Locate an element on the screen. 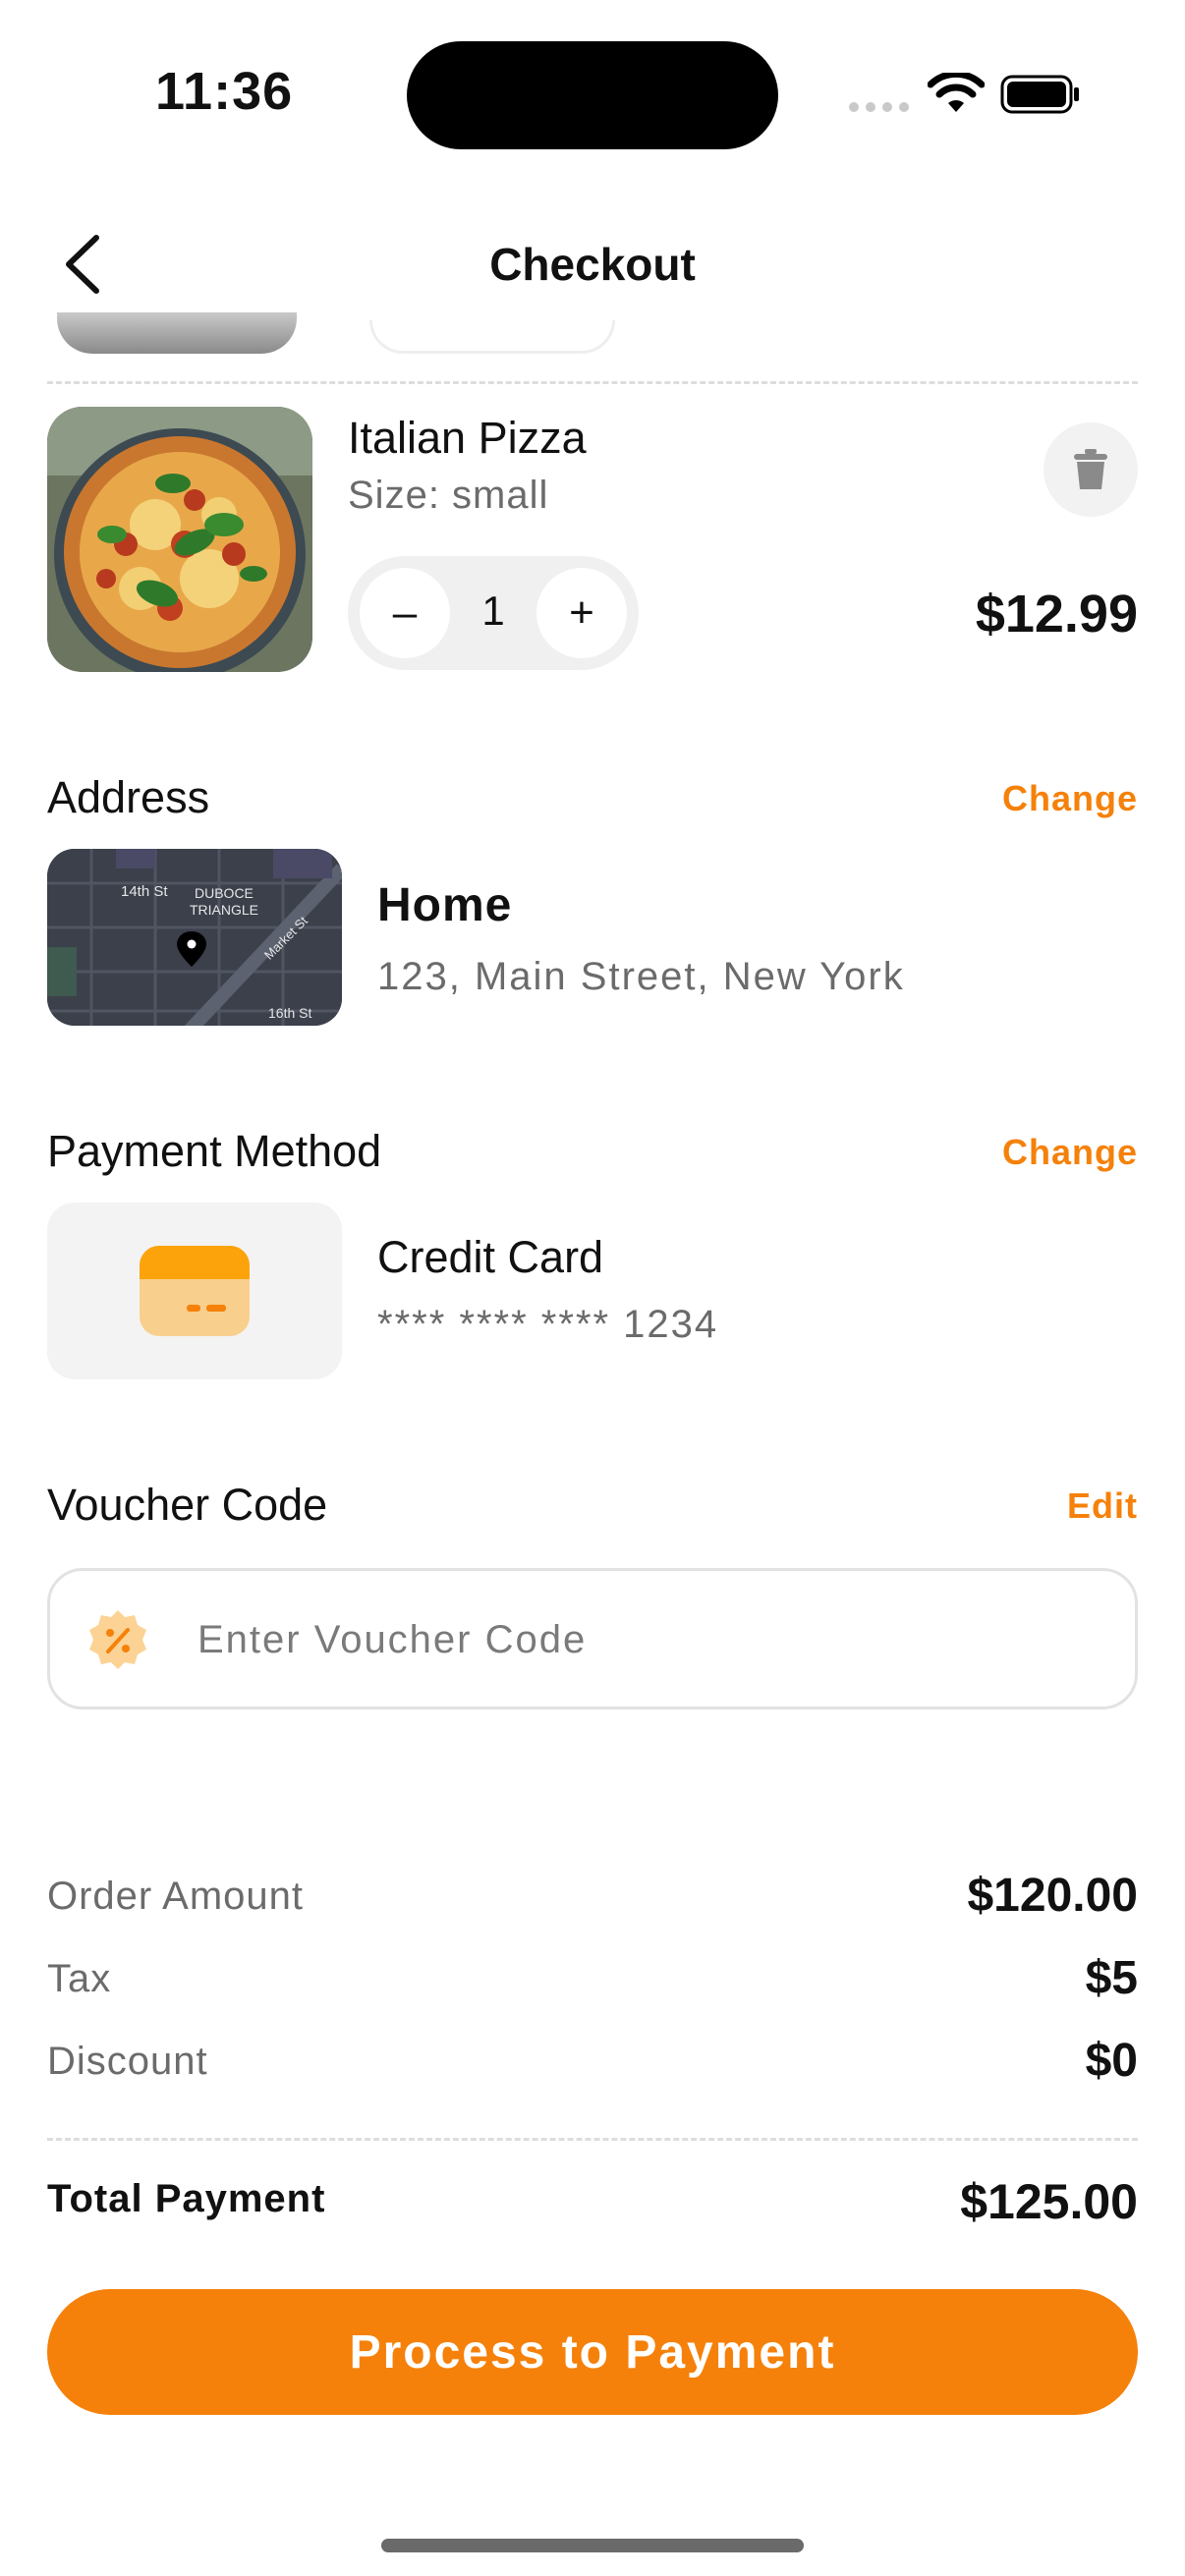  quantity-stepper: – 1 + is located at coordinates (494, 613).